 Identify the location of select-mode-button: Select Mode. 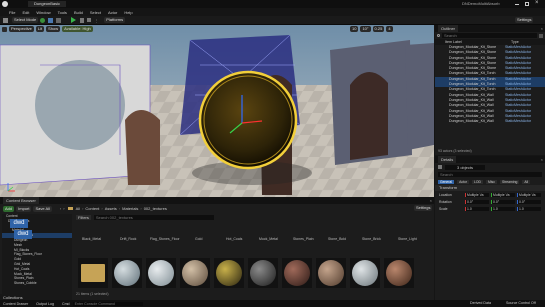
(25, 20).